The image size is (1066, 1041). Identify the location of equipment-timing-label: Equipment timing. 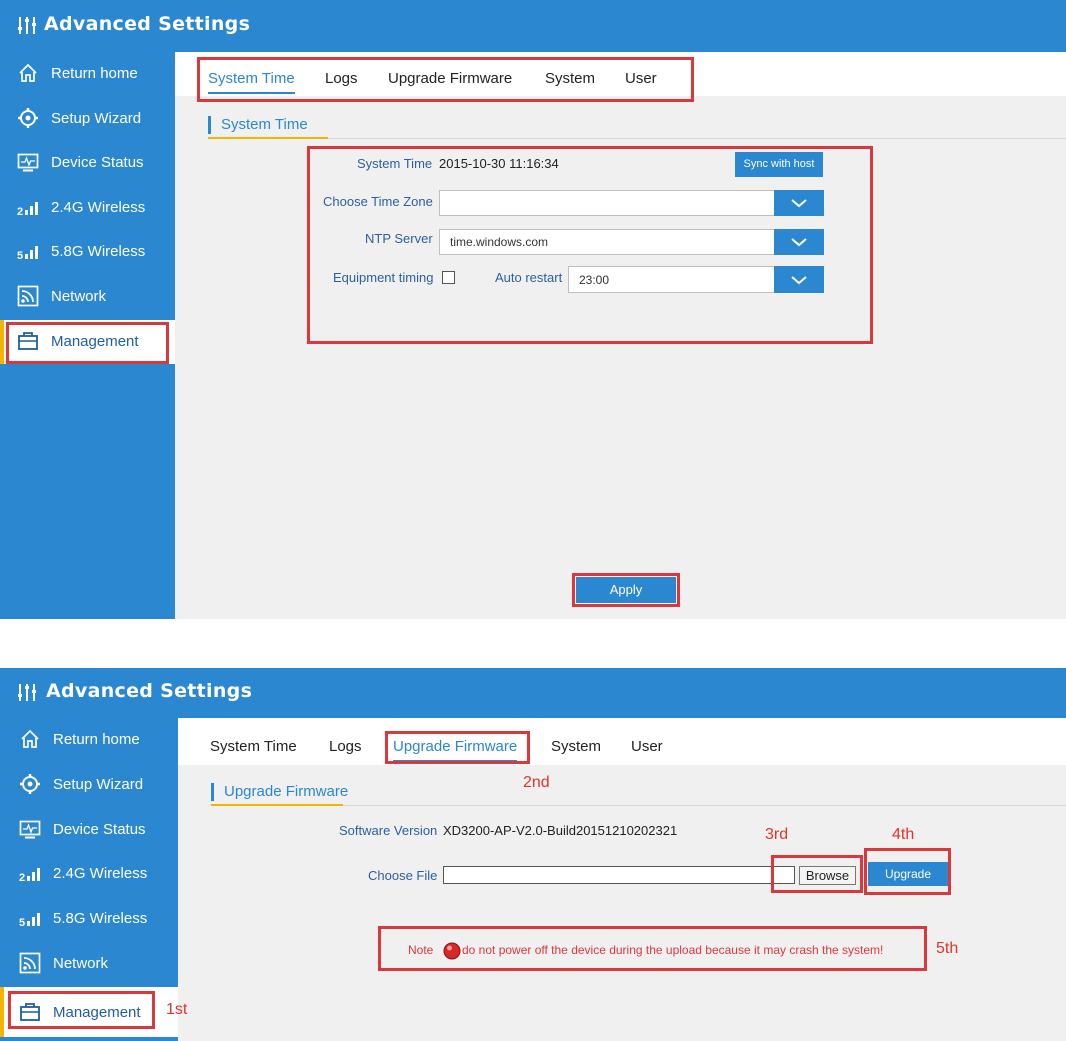
(383, 277).